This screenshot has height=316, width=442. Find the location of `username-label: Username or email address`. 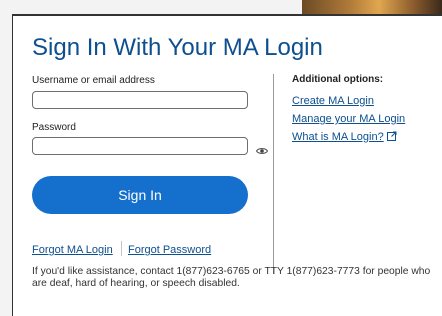

username-label: Username or email address is located at coordinates (93, 80).